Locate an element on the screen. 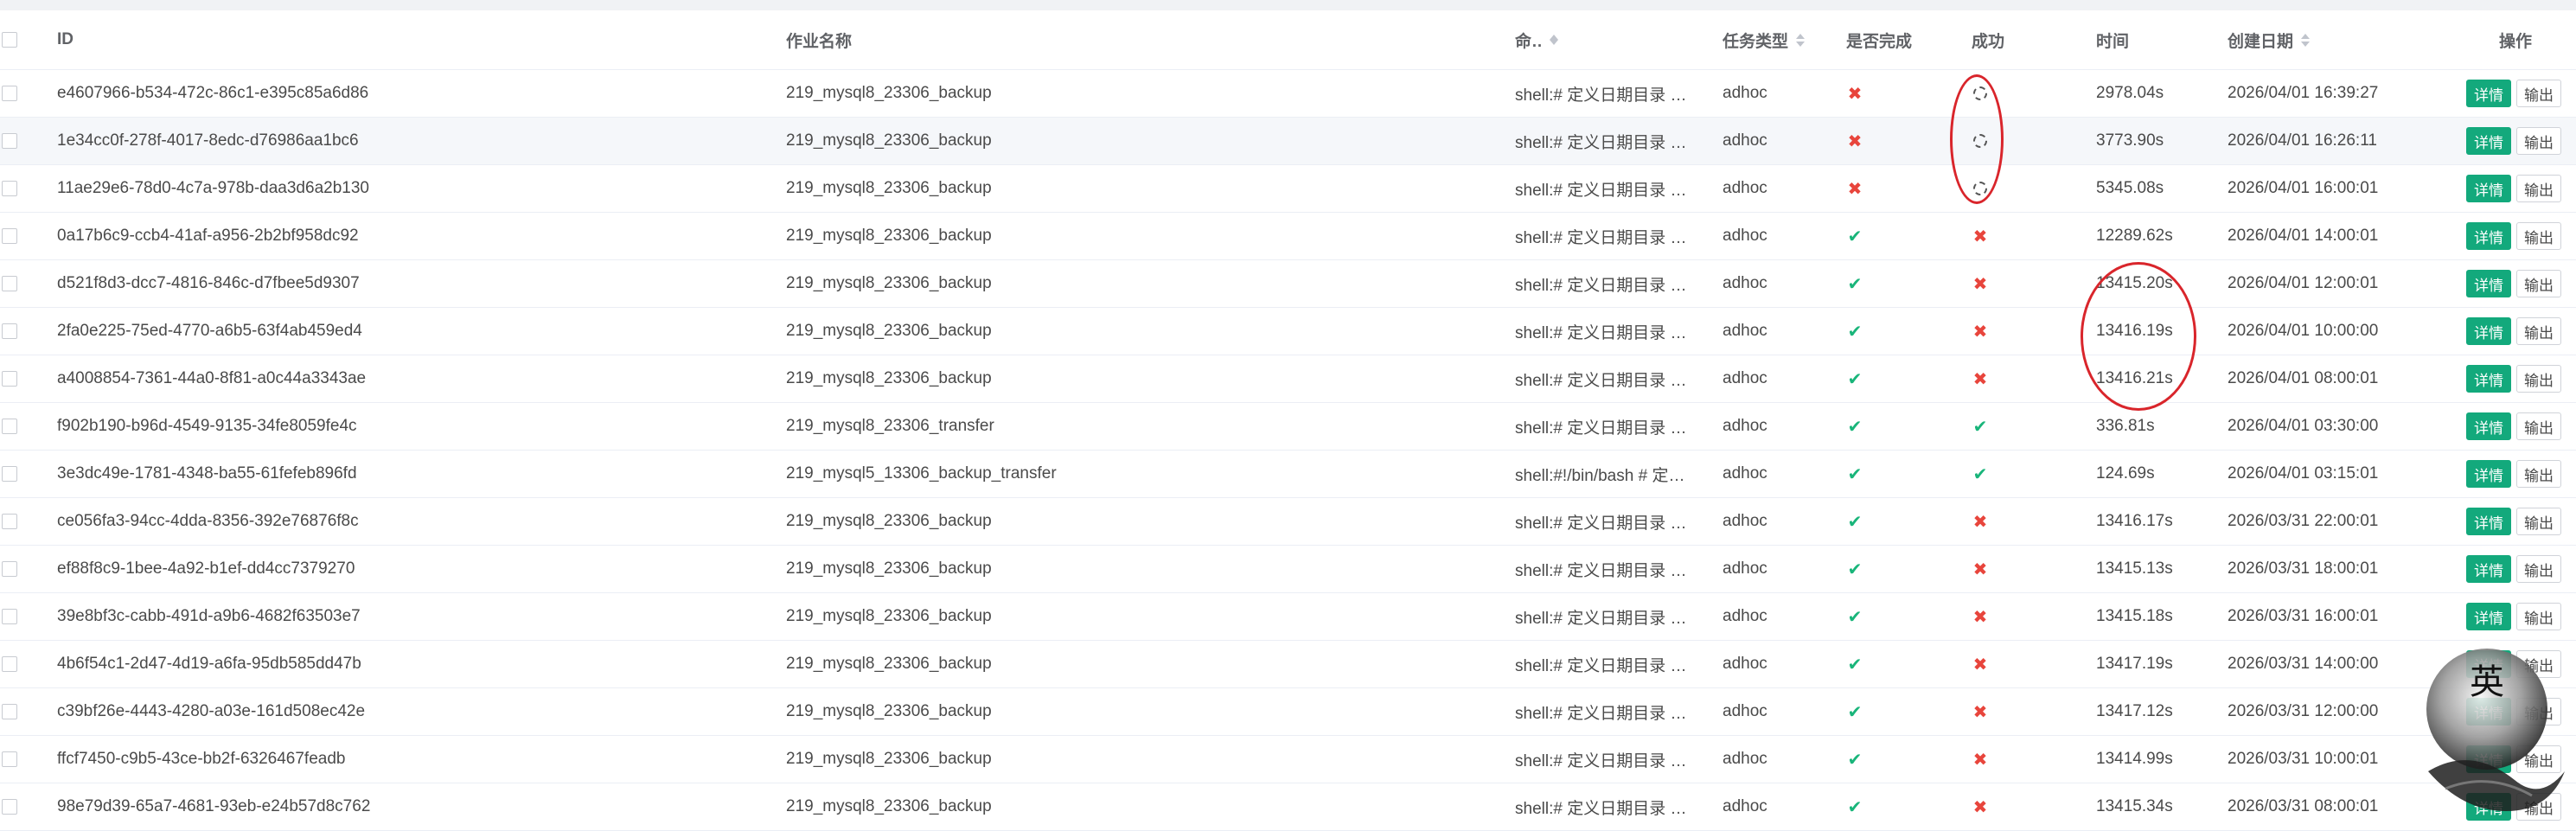 The height and width of the screenshot is (831, 2576). cell-date: 2026/03/31 22:00:01 is located at coordinates (2303, 521).